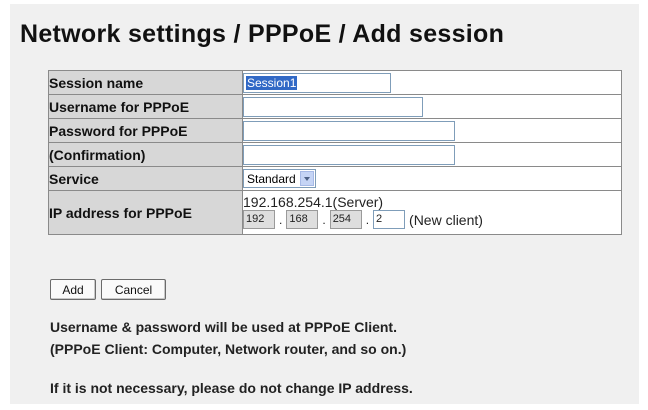  I want to click on password-label: Password for PPPoE, so click(145, 130).